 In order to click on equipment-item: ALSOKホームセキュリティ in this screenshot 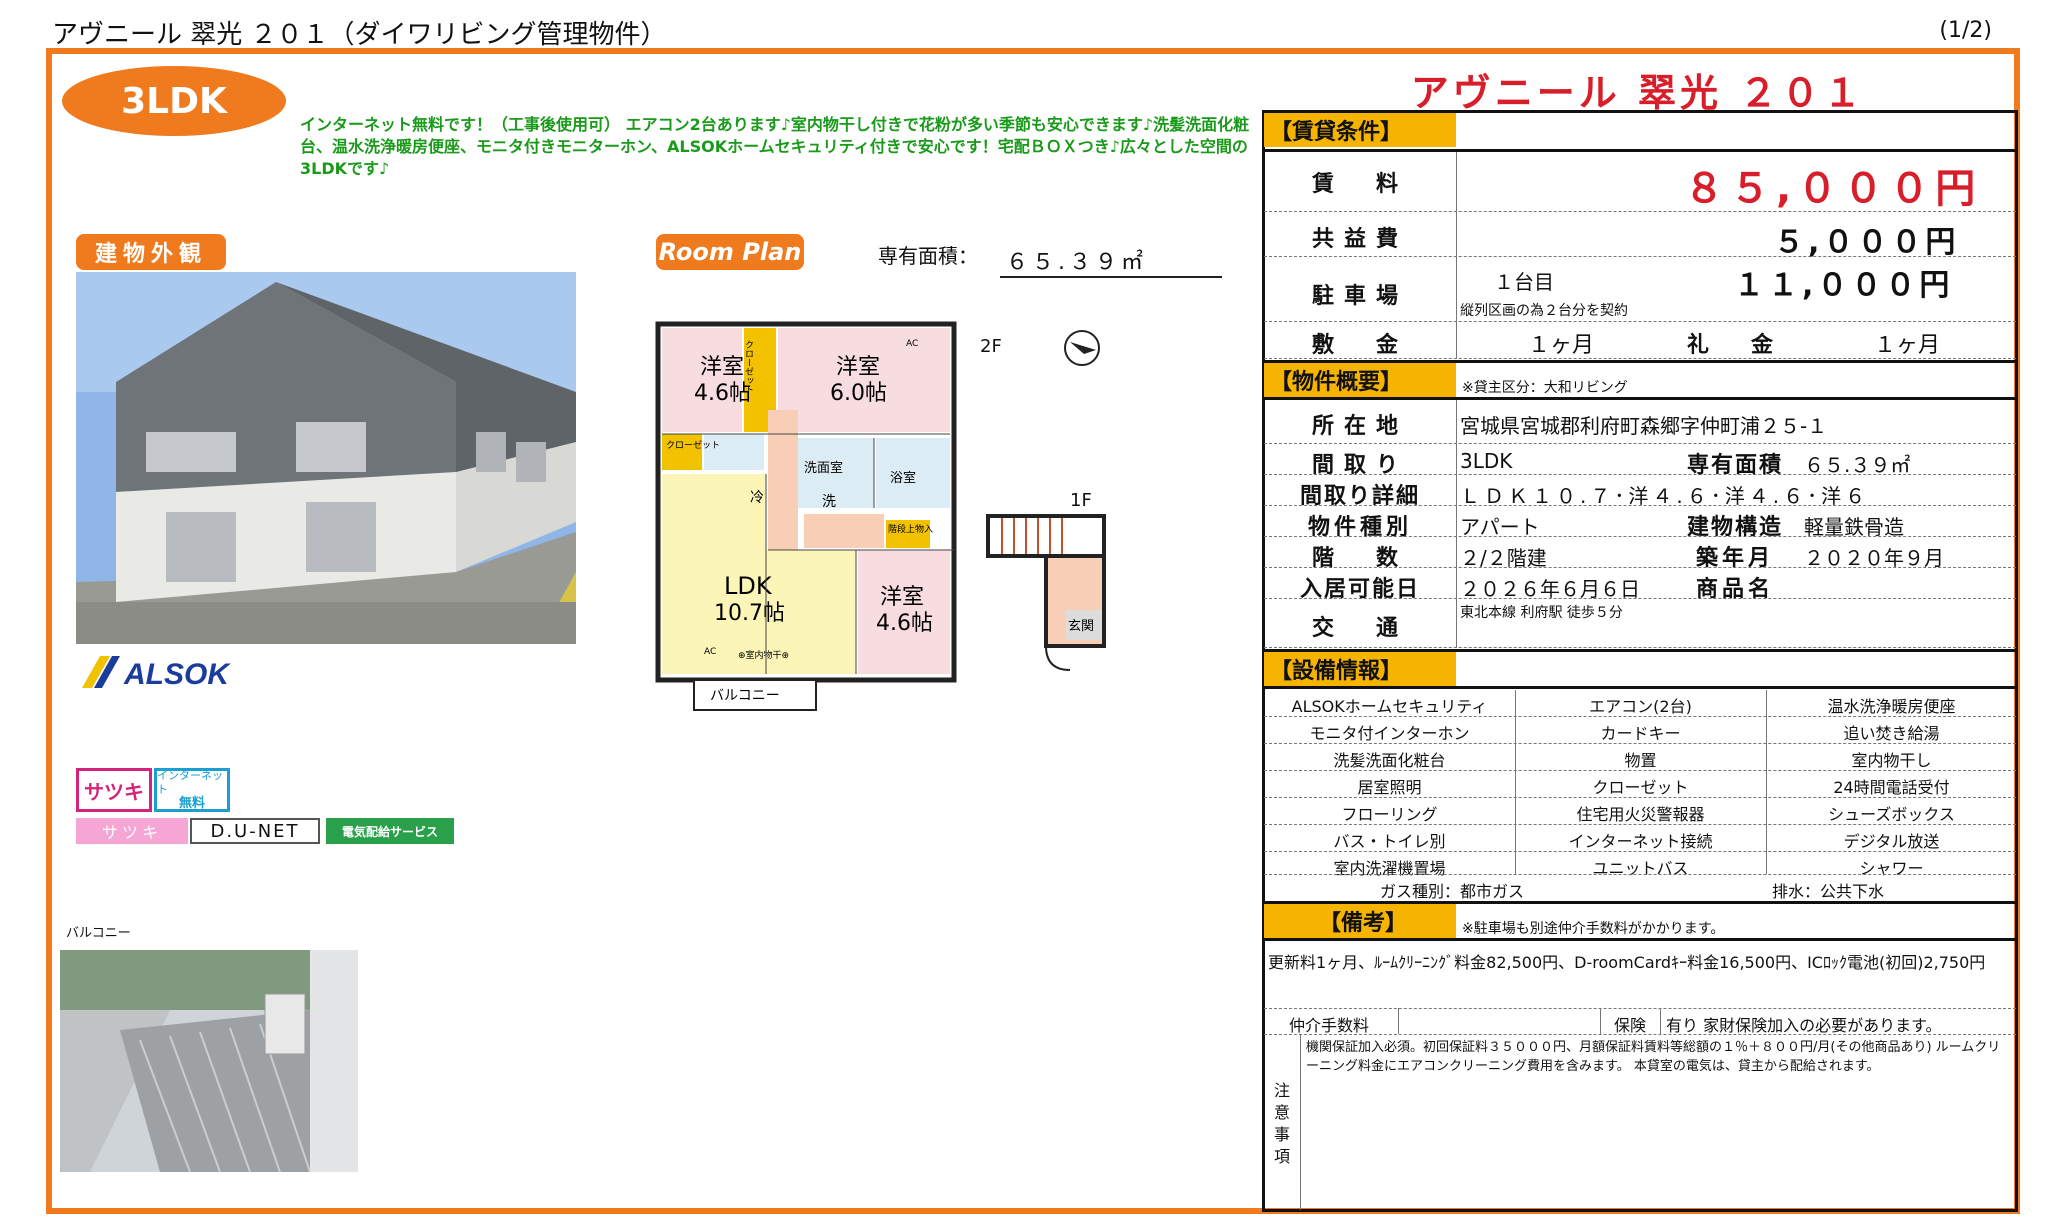, I will do `click(1389, 706)`.